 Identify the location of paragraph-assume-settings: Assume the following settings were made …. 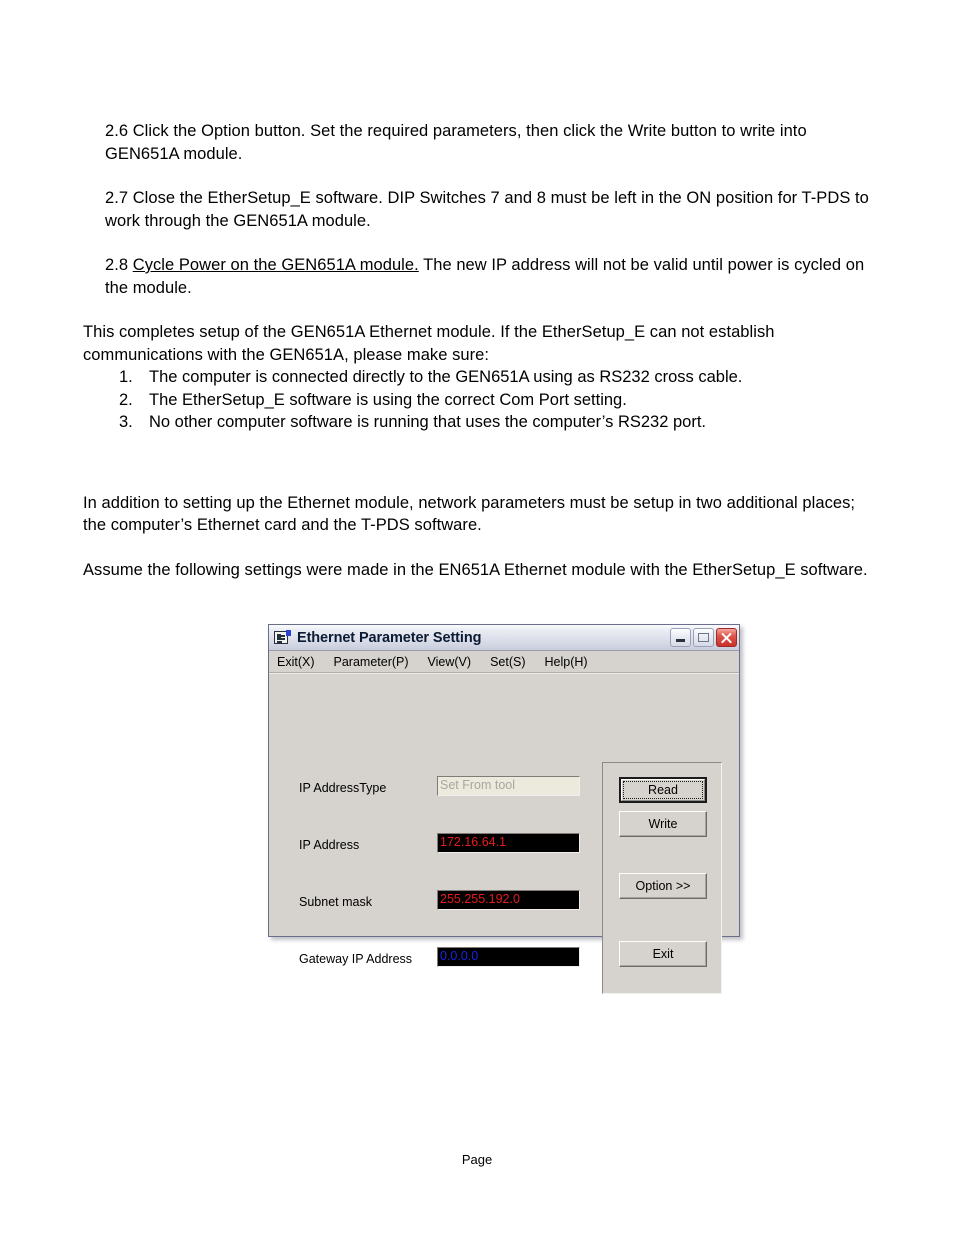
(475, 569).